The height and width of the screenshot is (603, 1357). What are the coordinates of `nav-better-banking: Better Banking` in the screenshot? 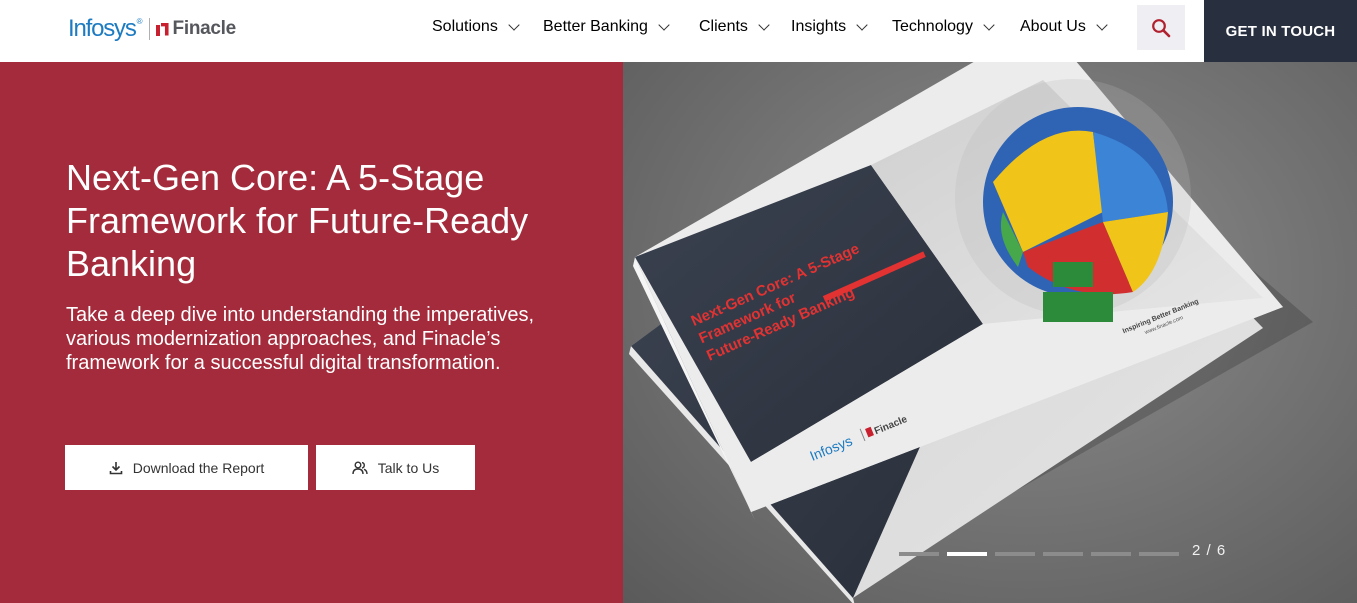 It's located at (606, 27).